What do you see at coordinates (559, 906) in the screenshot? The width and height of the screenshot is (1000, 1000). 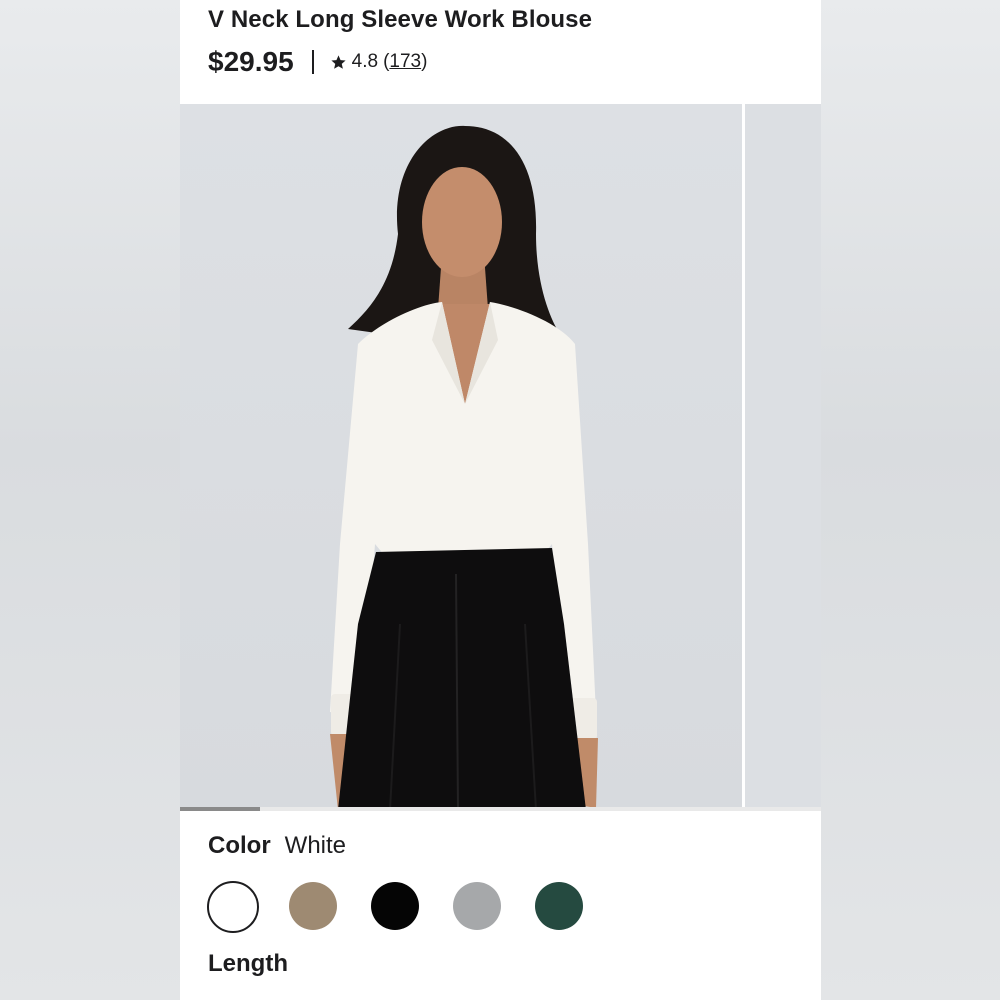 I see `color-swatch-dark-green` at bounding box center [559, 906].